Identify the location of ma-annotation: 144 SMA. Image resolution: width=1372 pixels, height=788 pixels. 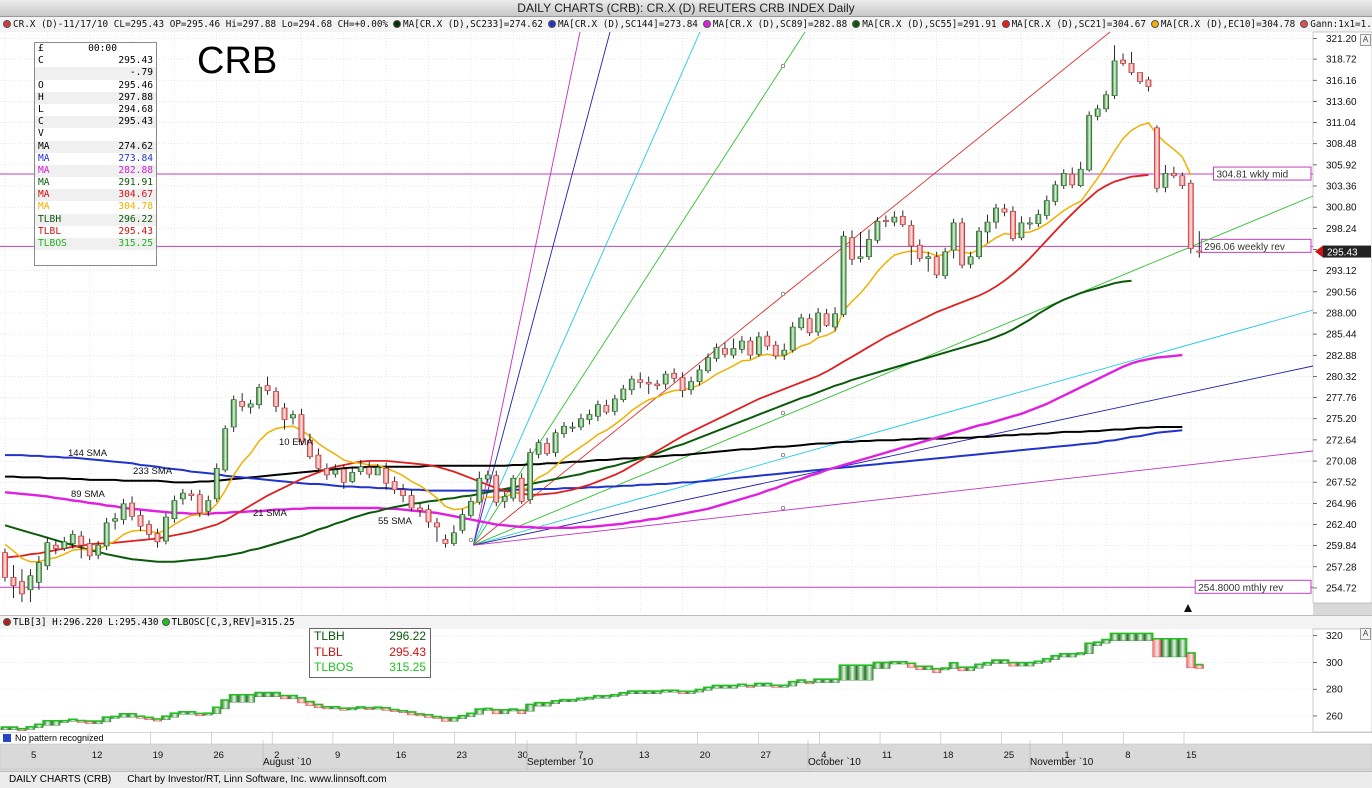
(88, 453).